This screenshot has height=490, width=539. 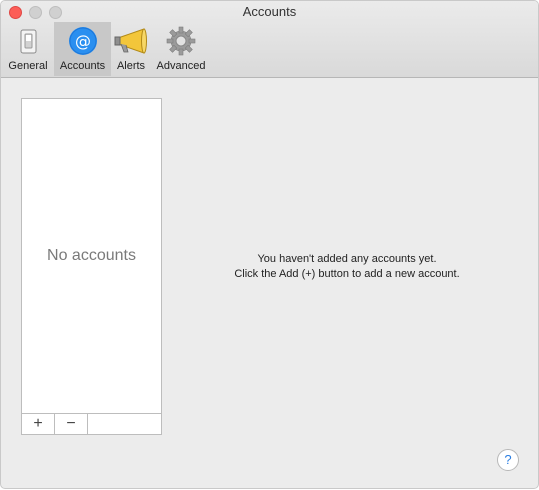 I want to click on tab-general: General, so click(x=28, y=49).